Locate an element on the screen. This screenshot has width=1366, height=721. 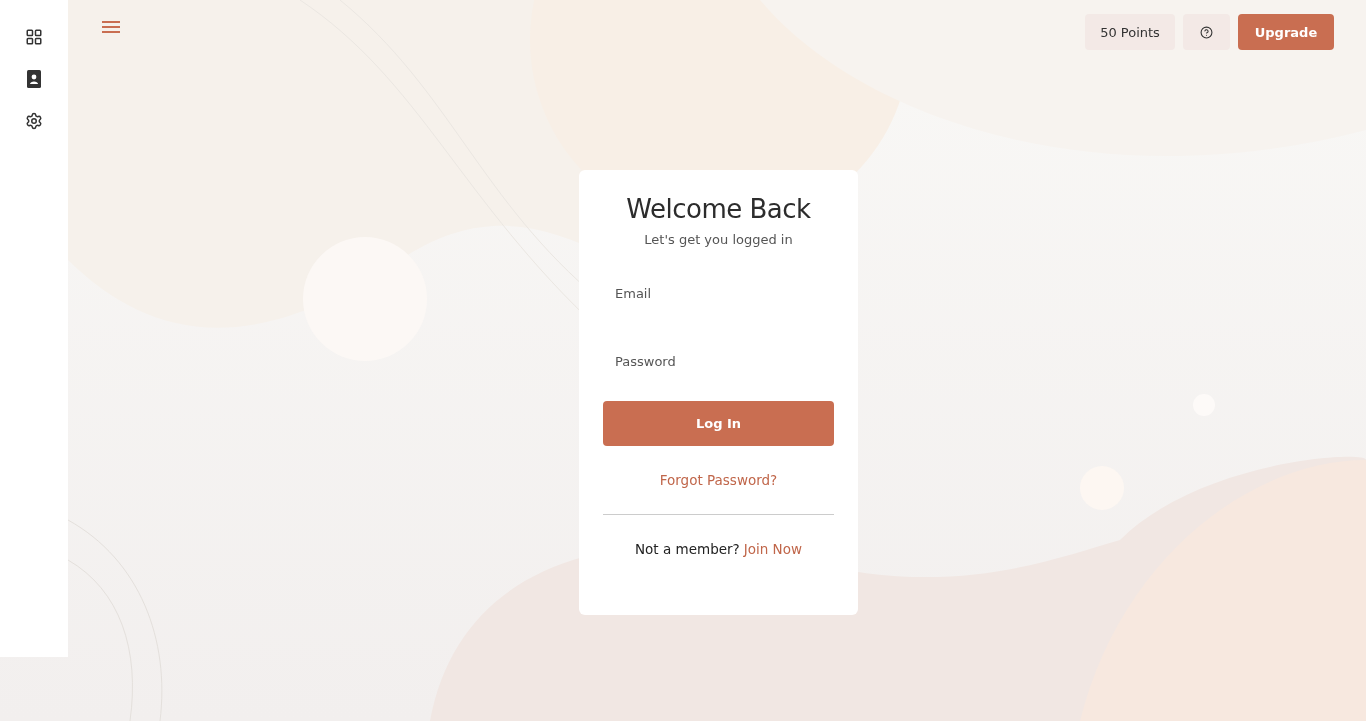
points-button: 50 Points is located at coordinates (1130, 32).